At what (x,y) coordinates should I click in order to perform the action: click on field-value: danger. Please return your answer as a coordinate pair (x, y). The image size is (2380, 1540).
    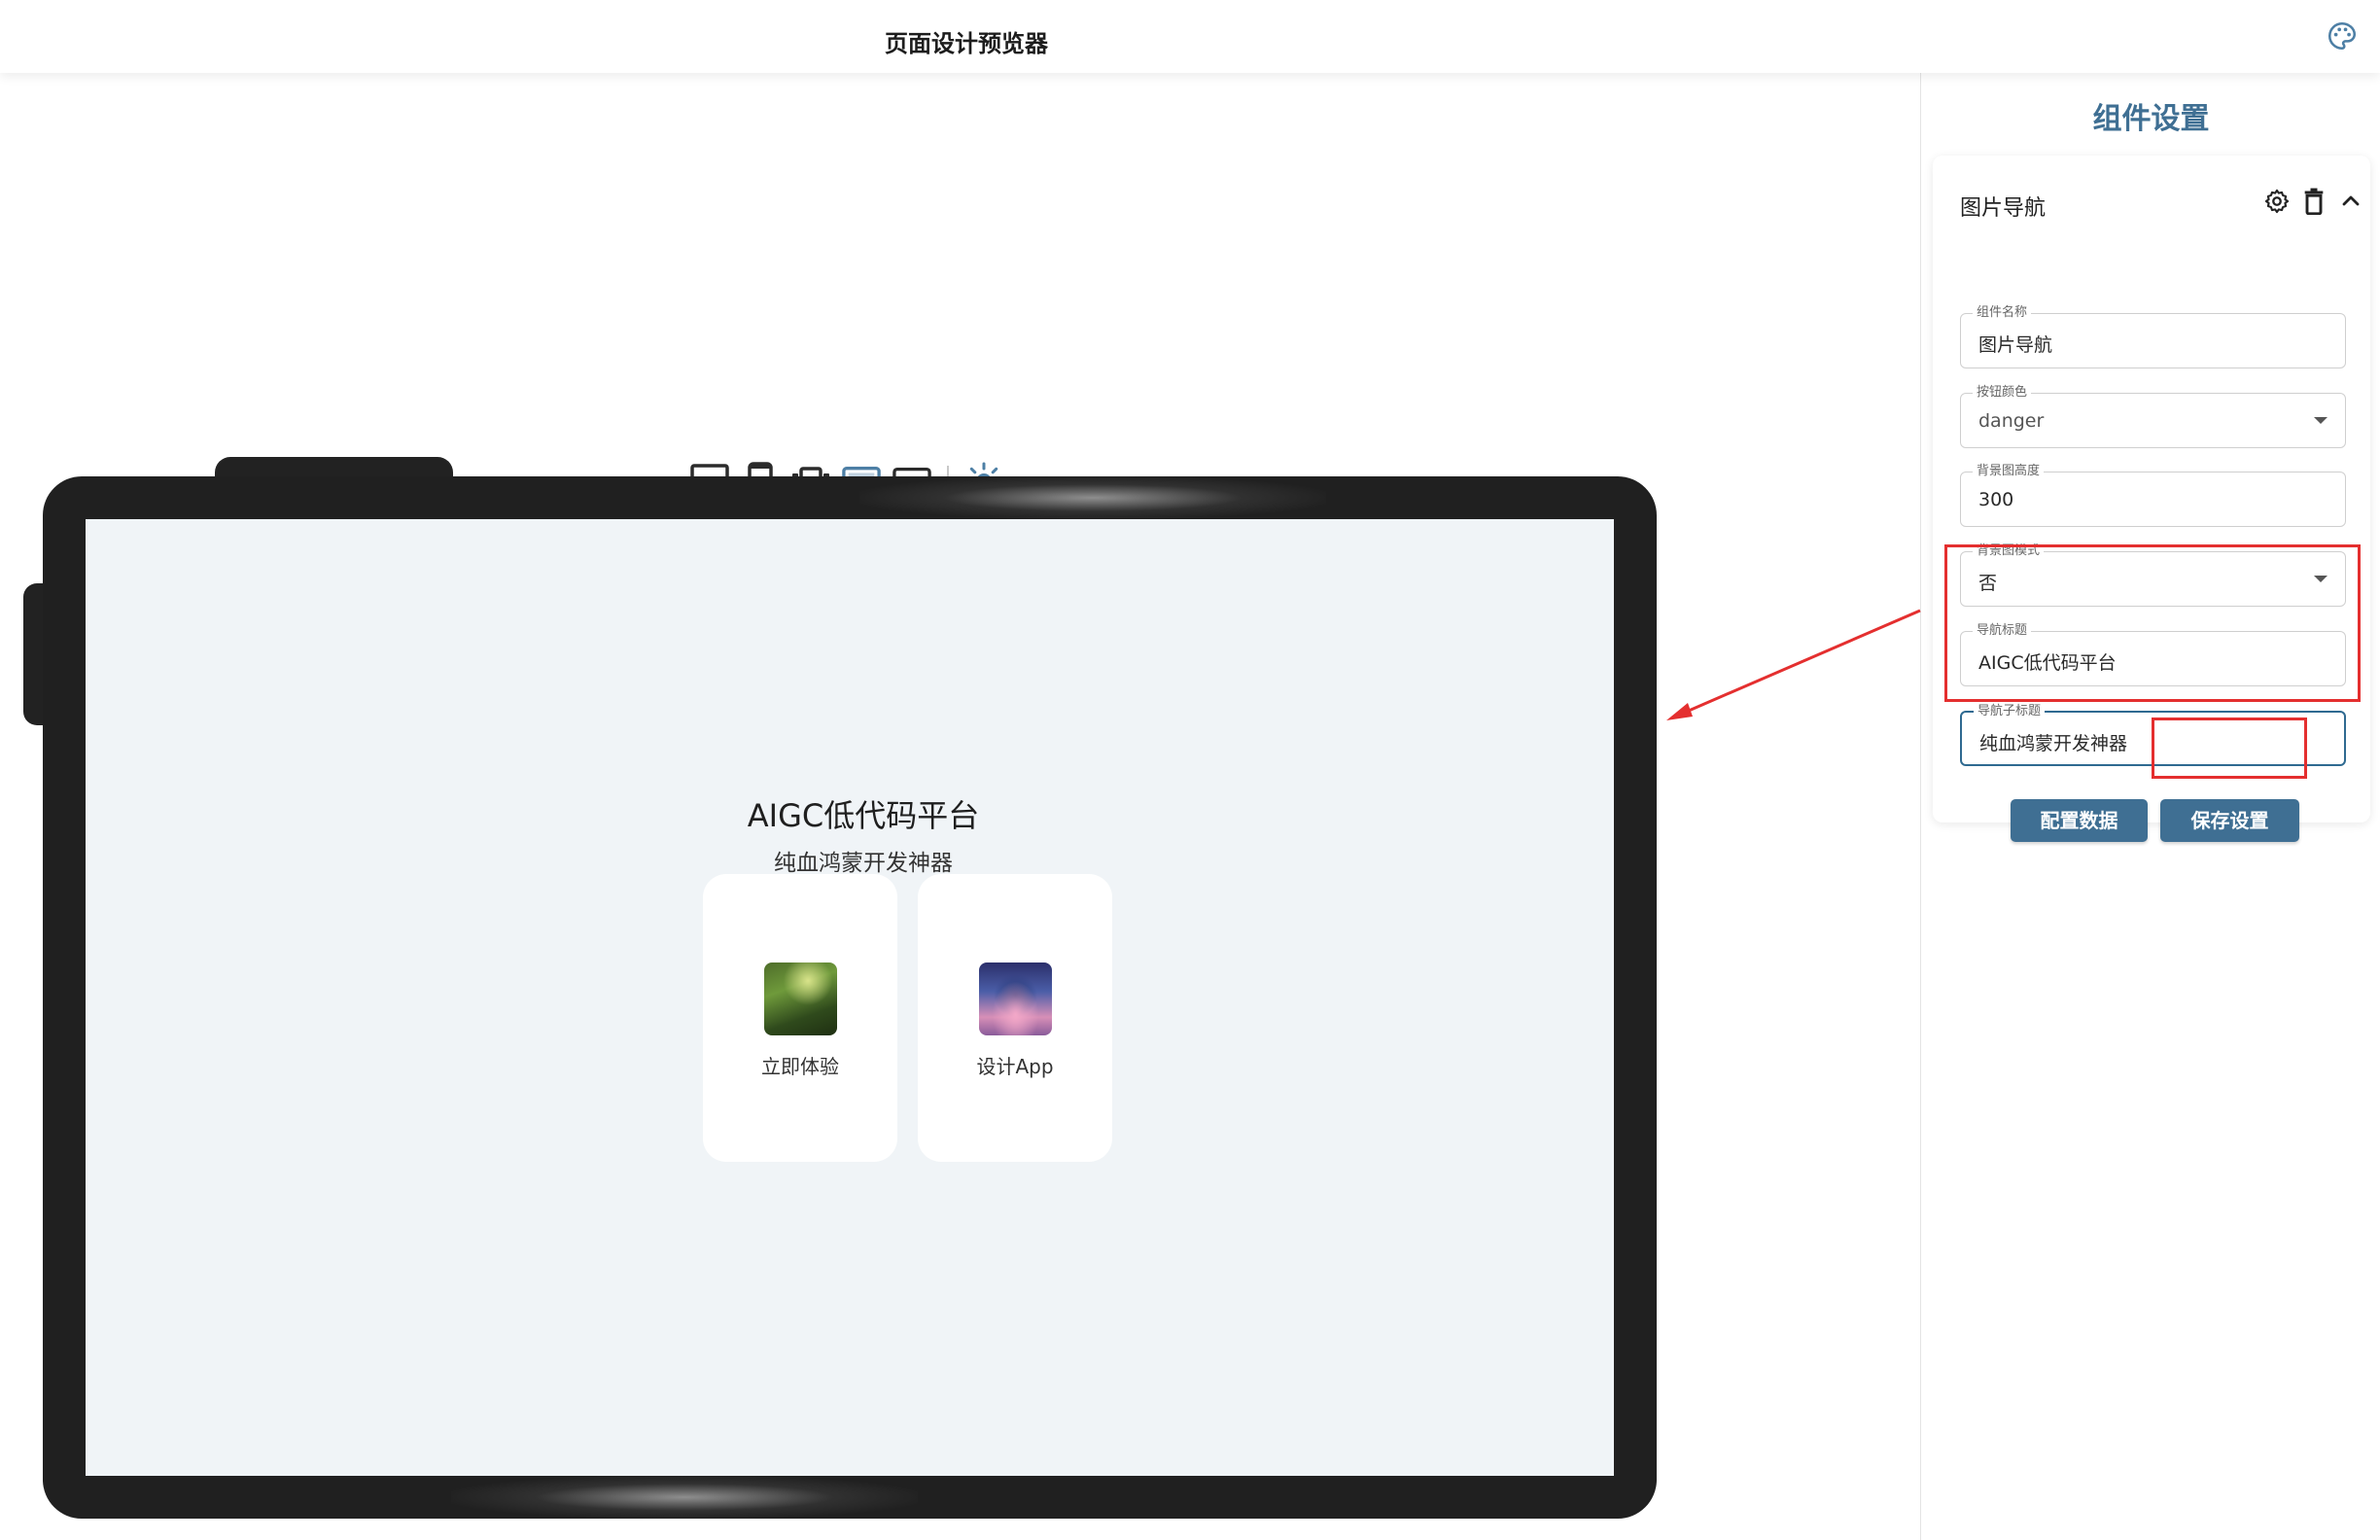
    Looking at the image, I should click on (2011, 421).